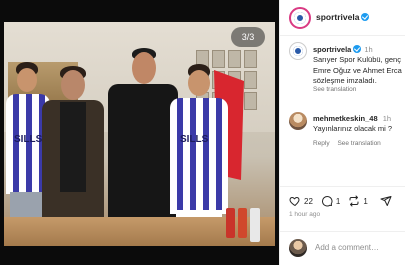  Describe the element at coordinates (334, 89) in the screenshot. I see `caption-see-translation: See translation` at that location.